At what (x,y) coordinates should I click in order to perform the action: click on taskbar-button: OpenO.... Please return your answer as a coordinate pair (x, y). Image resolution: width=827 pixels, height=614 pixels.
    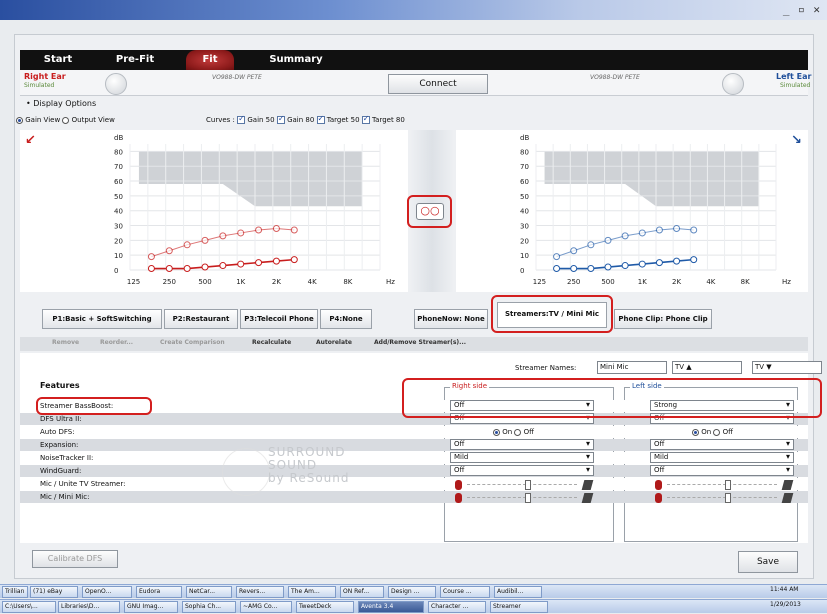
    Looking at the image, I should click on (107, 592).